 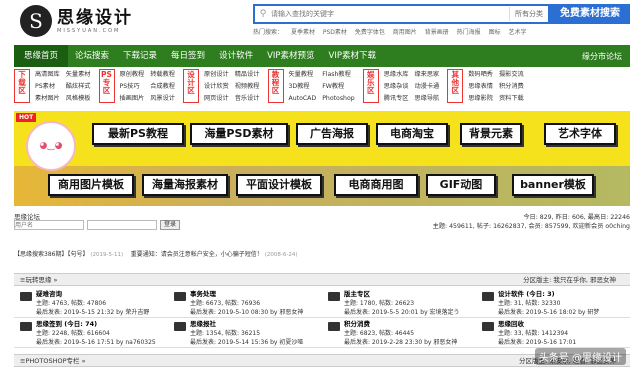 I want to click on category-link: 精品设计, so click(x=247, y=74).